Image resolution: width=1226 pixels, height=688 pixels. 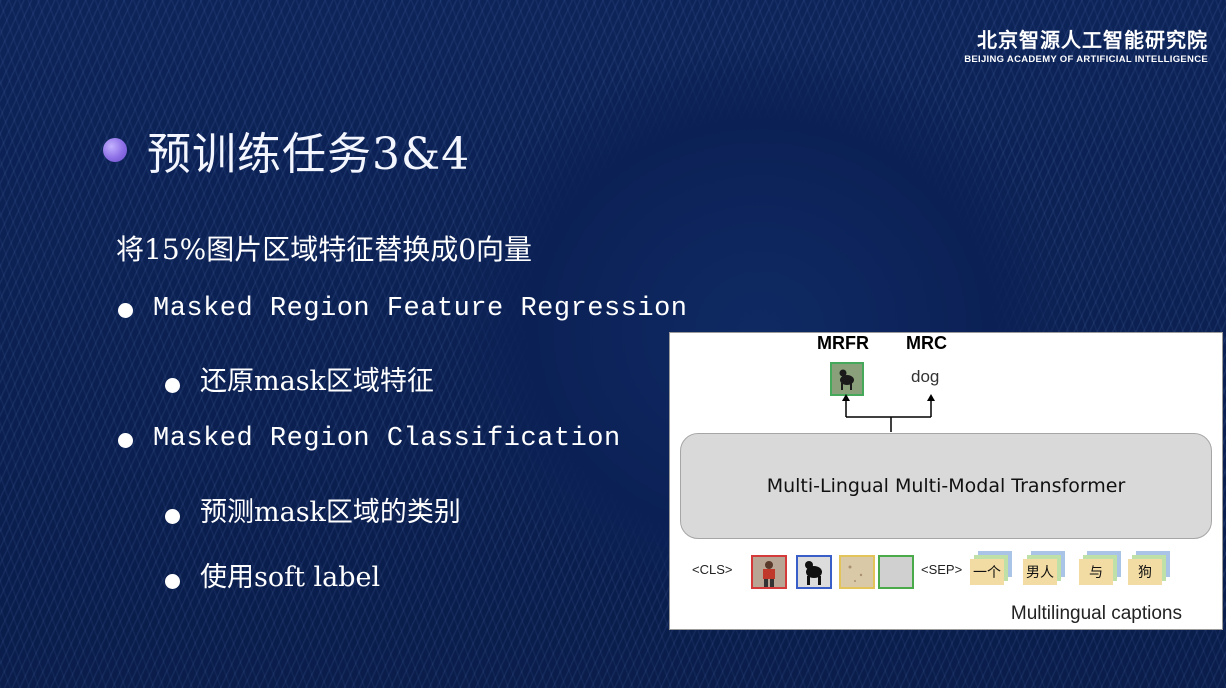 I want to click on caption-token-text: 与, so click(x=1096, y=572).